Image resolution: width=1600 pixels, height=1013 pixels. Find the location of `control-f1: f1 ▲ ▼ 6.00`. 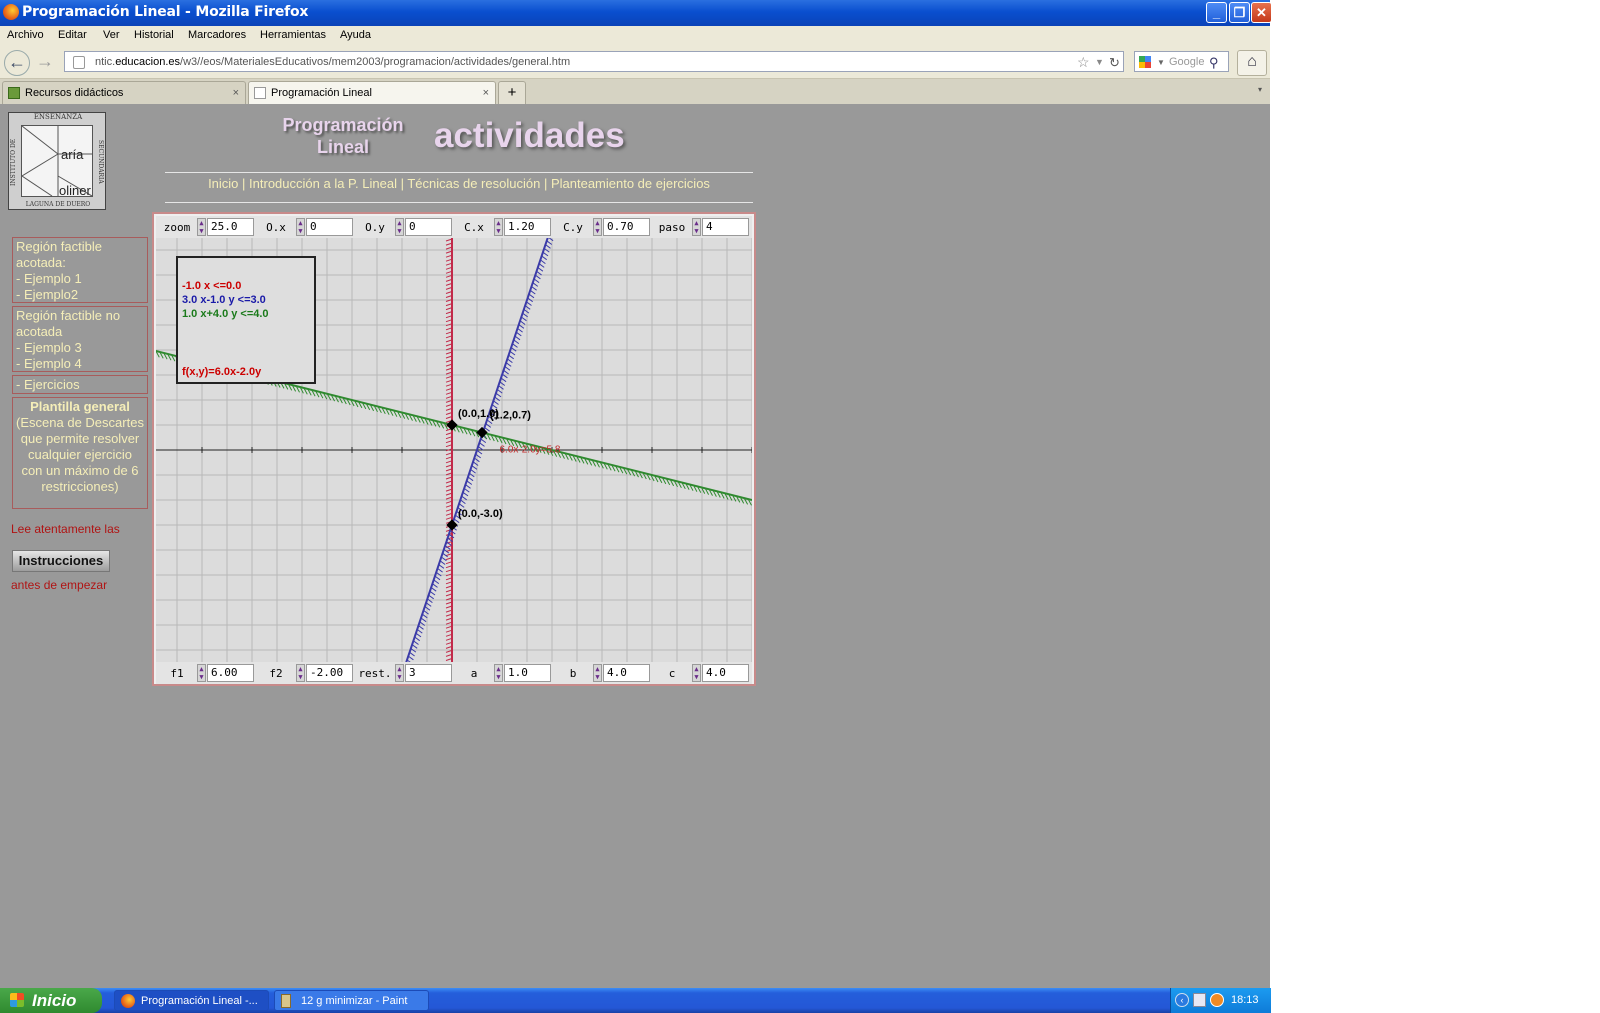

control-f1: f1 ▲ ▼ 6.00 is located at coordinates (205, 673).